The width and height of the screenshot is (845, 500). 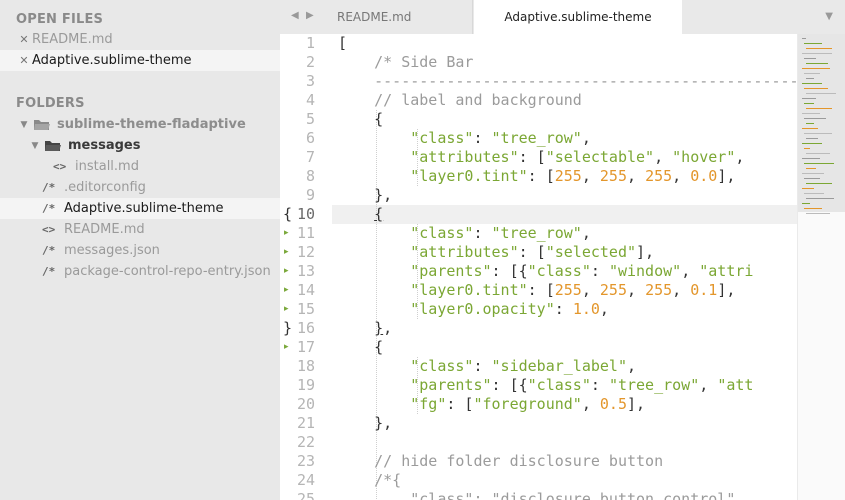 I want to click on string-token: "layer0.tint", so click(x=469, y=290).